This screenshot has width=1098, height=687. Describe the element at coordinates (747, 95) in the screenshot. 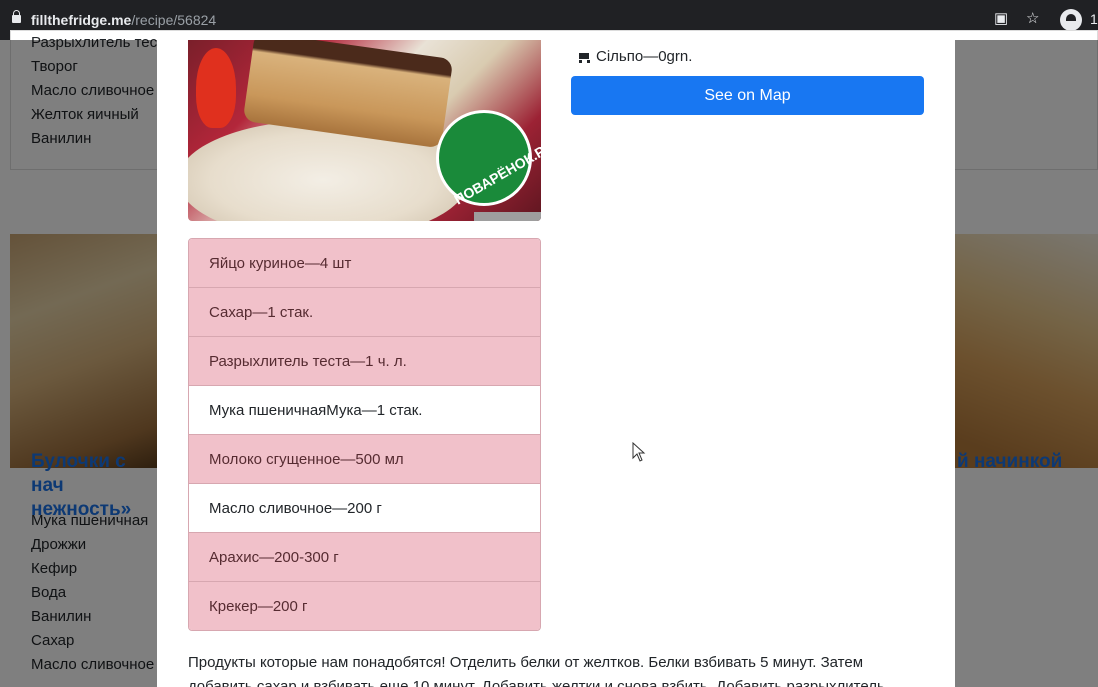

I see `see-on-map-button: See on Map` at that location.